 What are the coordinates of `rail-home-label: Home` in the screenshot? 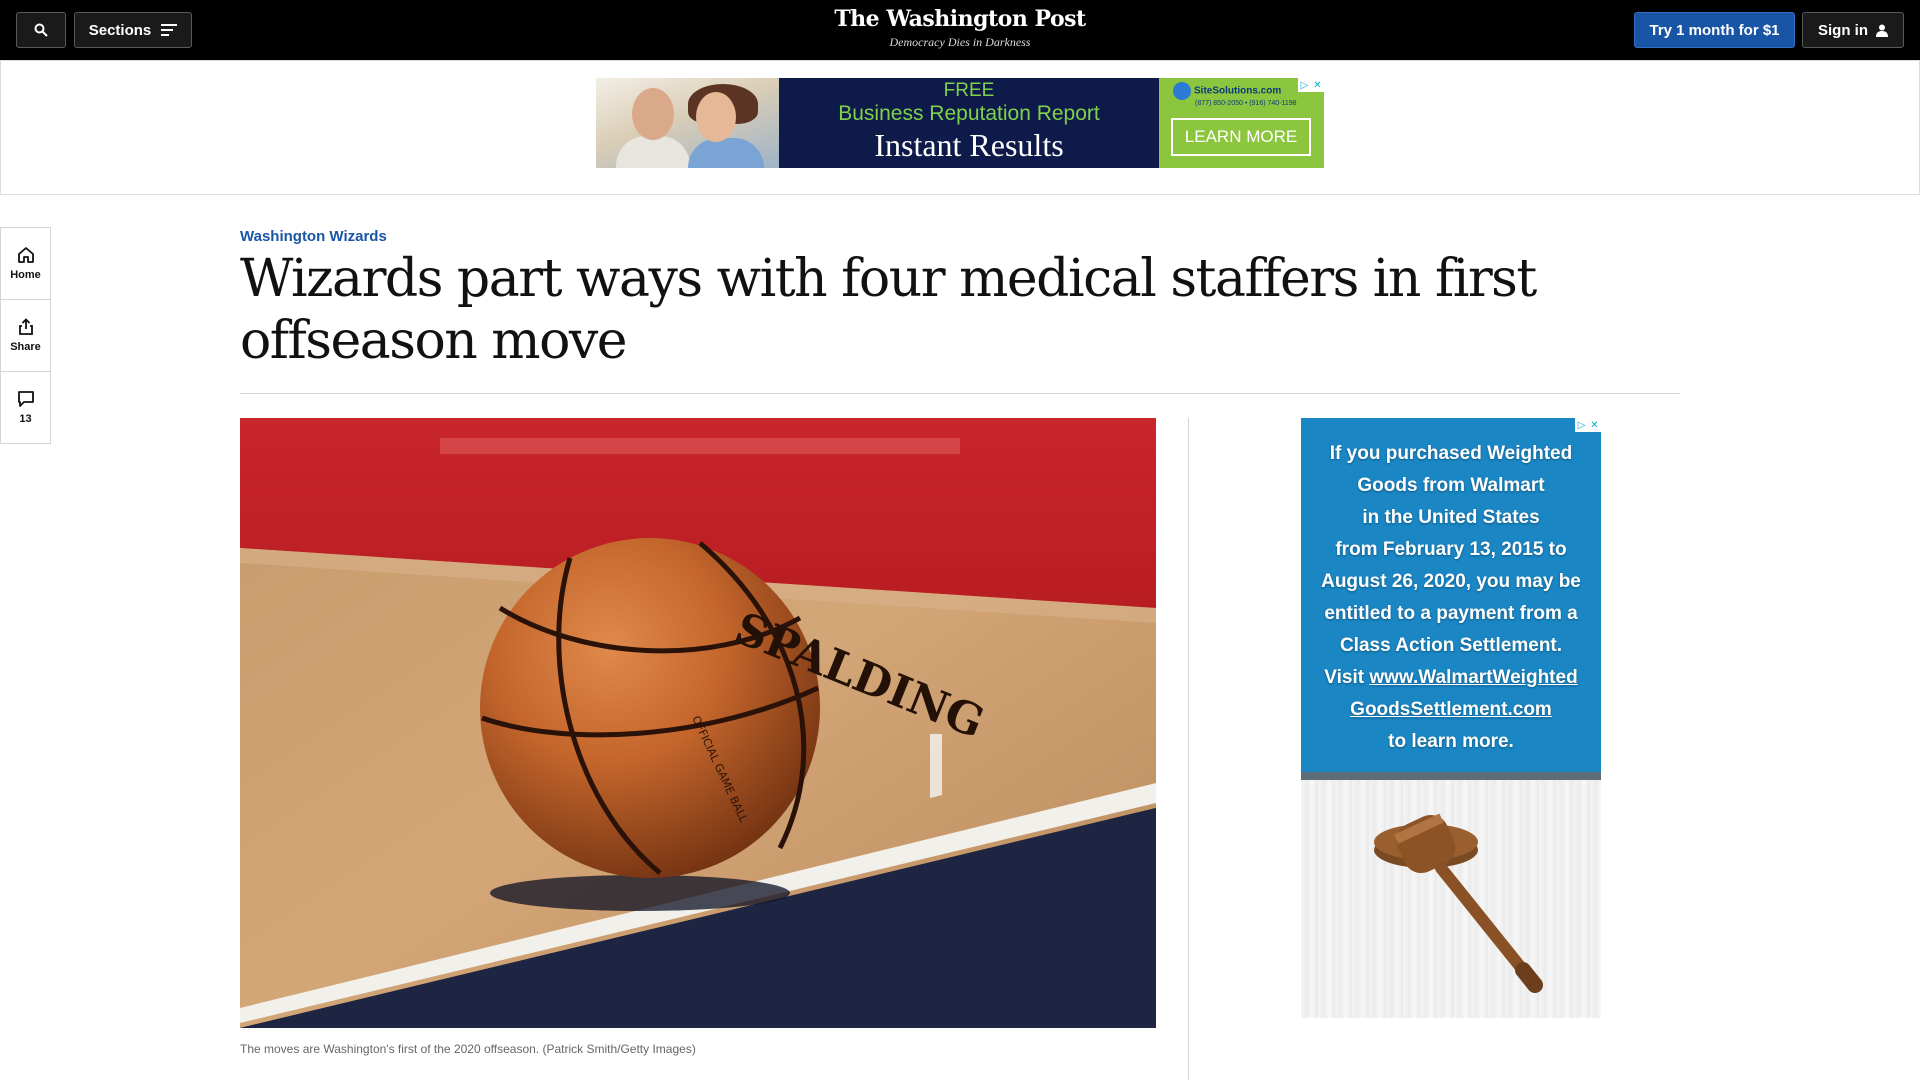 It's located at (25, 275).